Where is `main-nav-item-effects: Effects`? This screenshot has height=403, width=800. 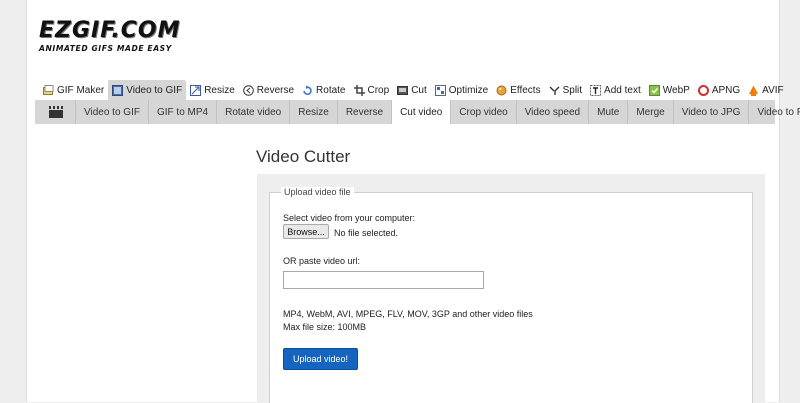 main-nav-item-effects: Effects is located at coordinates (518, 90).